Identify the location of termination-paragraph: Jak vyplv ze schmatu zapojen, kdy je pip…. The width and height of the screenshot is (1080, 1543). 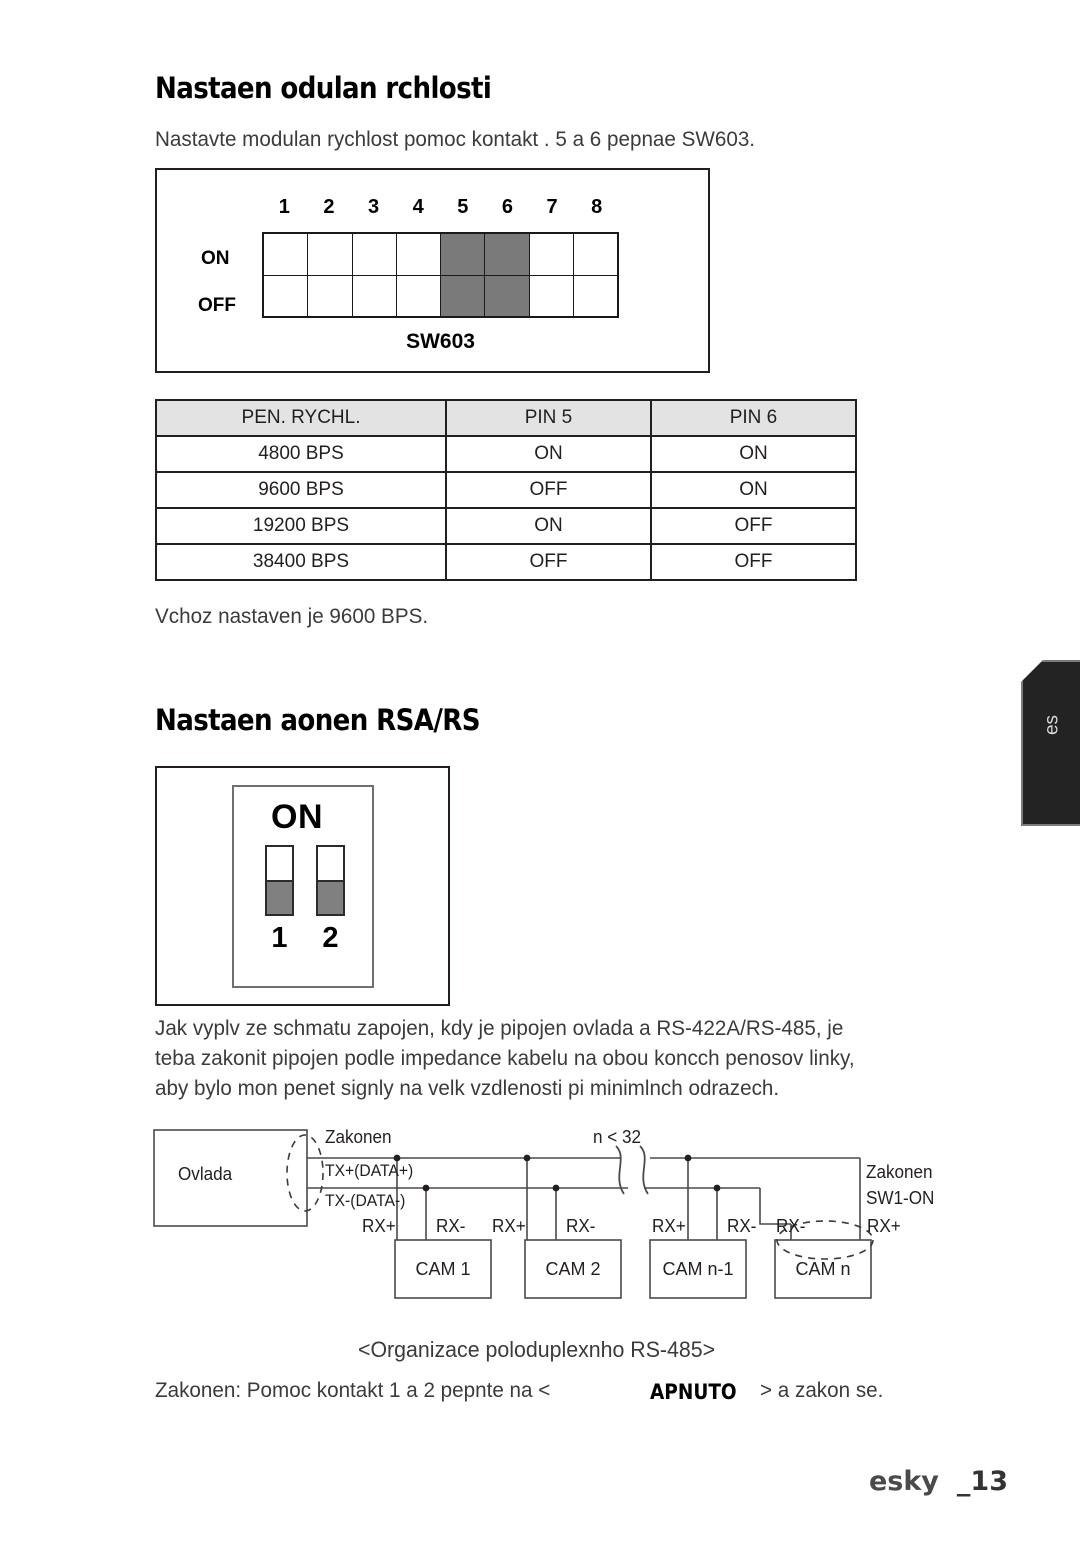
(553, 1058).